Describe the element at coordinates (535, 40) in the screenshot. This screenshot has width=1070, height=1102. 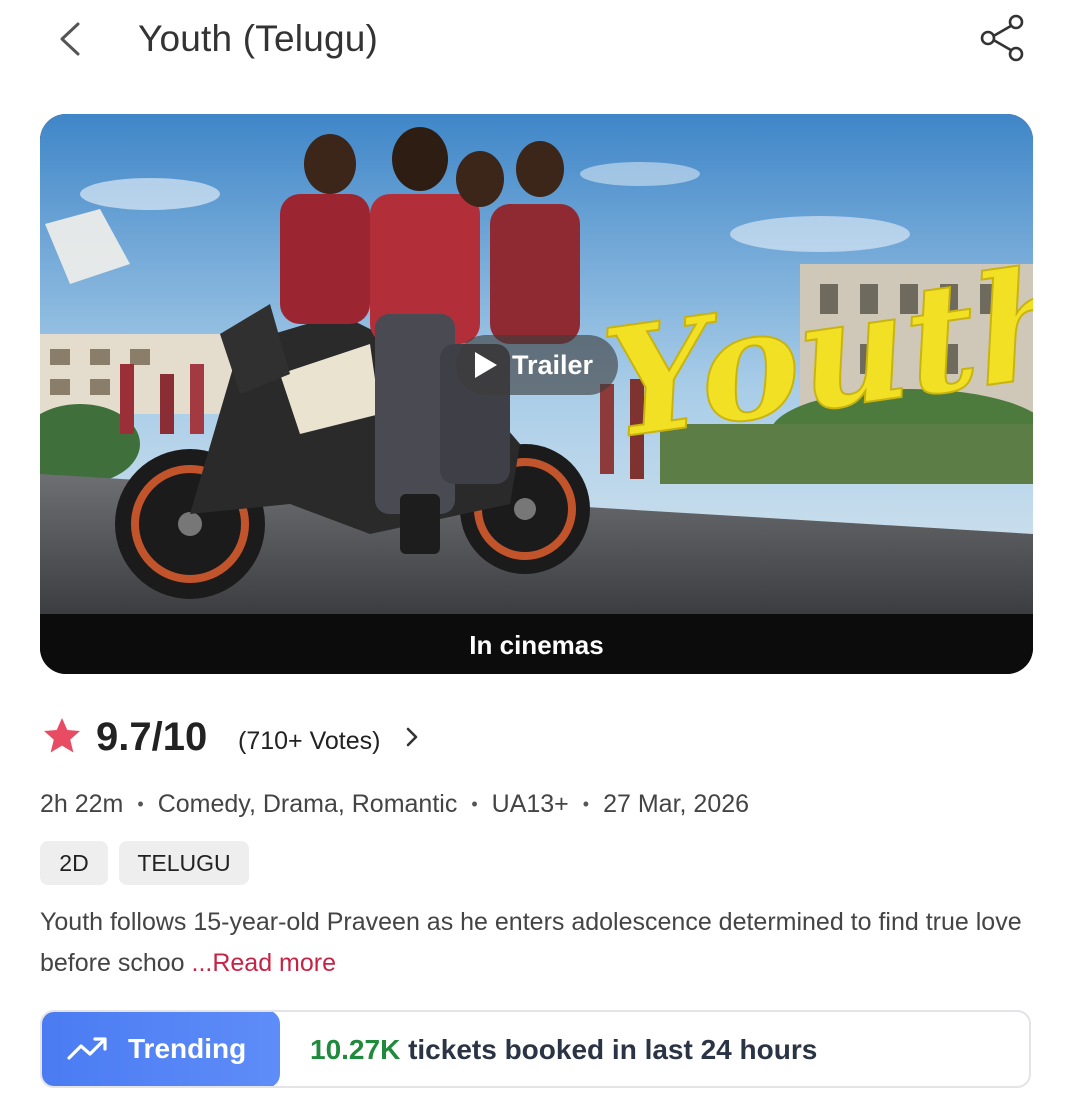
I see `top-bar: Youth (Telugu)` at that location.